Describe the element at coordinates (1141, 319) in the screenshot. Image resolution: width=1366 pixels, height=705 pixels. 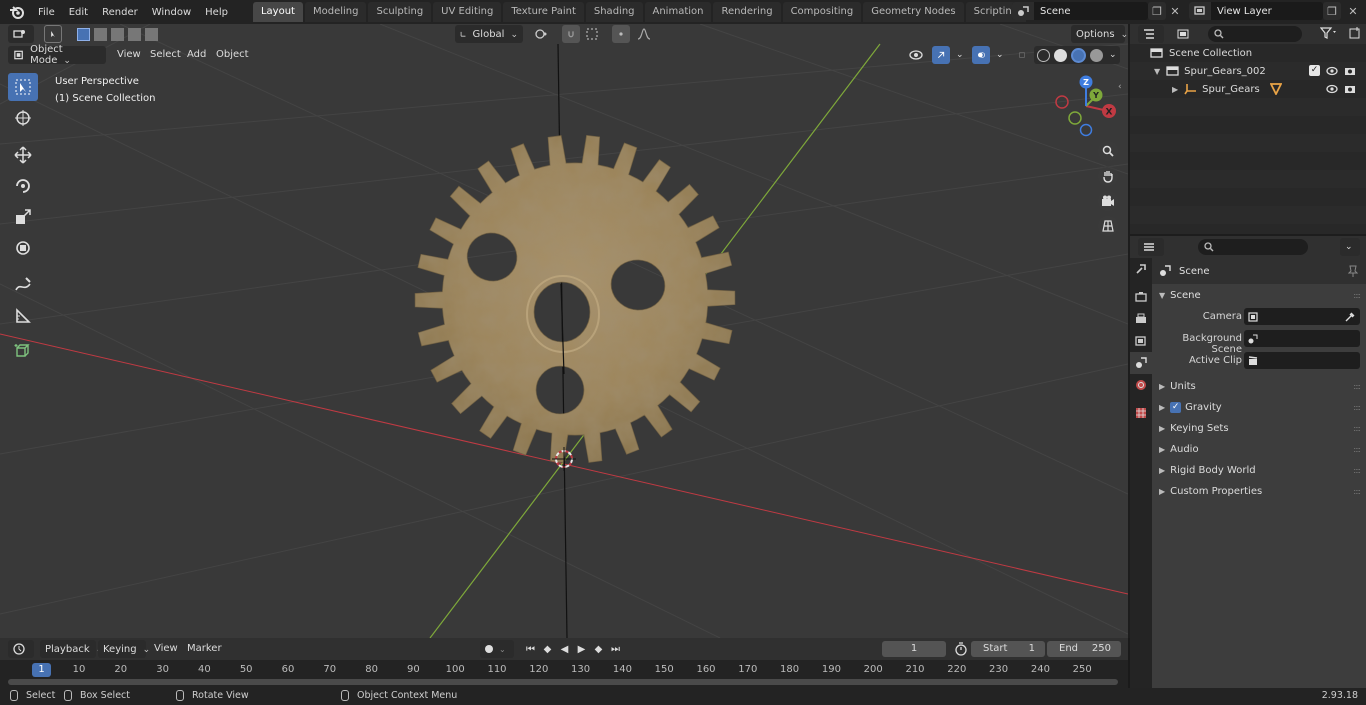
I see `output-tab-icon` at that location.